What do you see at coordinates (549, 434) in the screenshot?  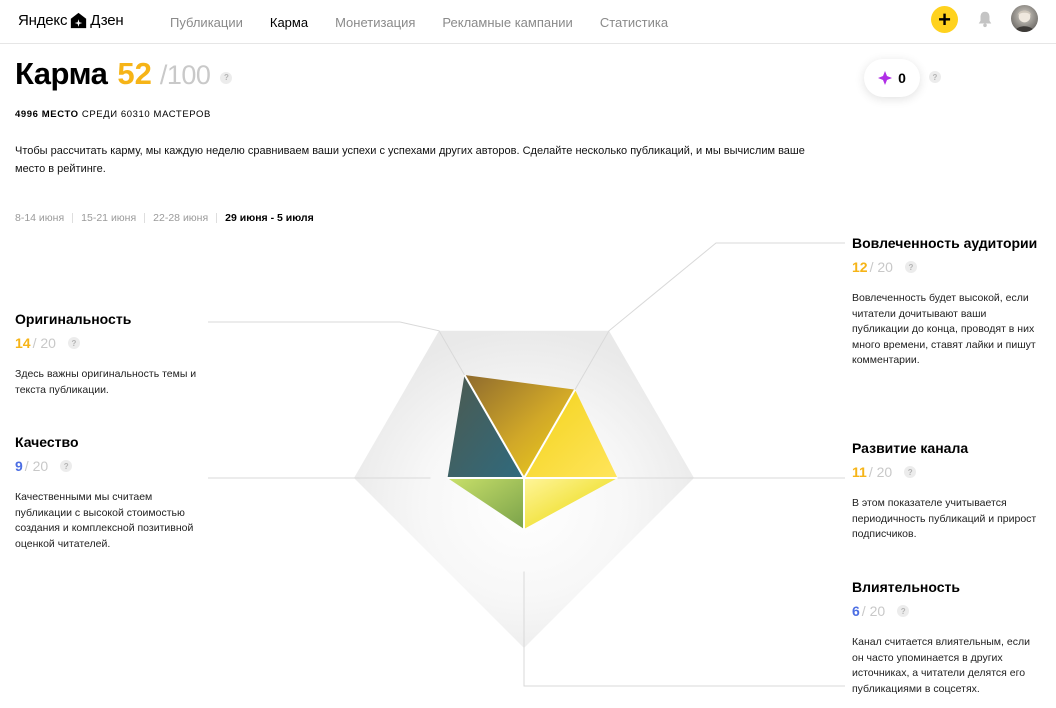 I see `radar-spoke-engagement` at bounding box center [549, 434].